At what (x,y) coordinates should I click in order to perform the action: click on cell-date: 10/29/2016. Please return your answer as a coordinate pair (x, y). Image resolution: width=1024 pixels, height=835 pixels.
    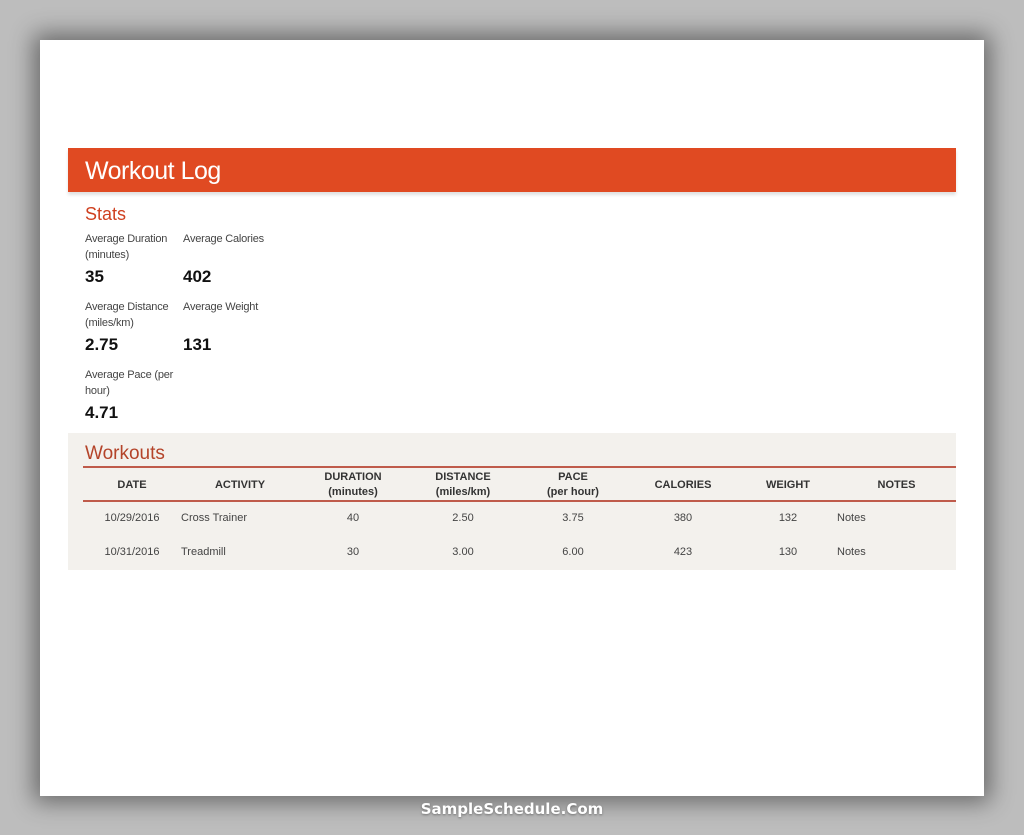
    Looking at the image, I should click on (132, 518).